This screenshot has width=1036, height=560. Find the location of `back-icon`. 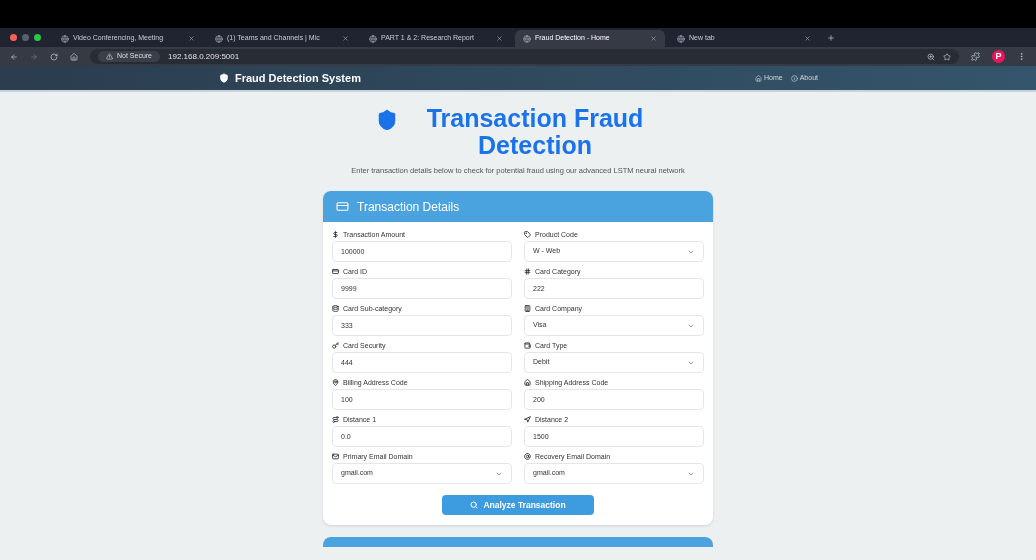

back-icon is located at coordinates (14, 56).